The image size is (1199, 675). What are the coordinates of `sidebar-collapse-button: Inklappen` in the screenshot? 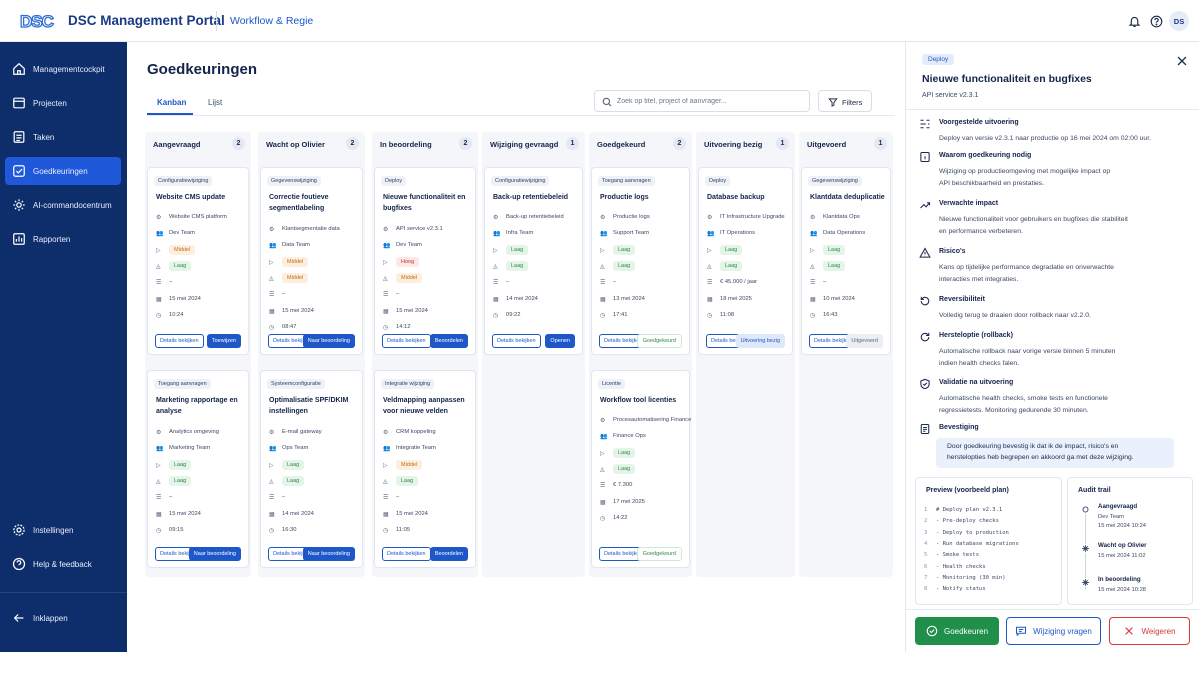 It's located at (63, 618).